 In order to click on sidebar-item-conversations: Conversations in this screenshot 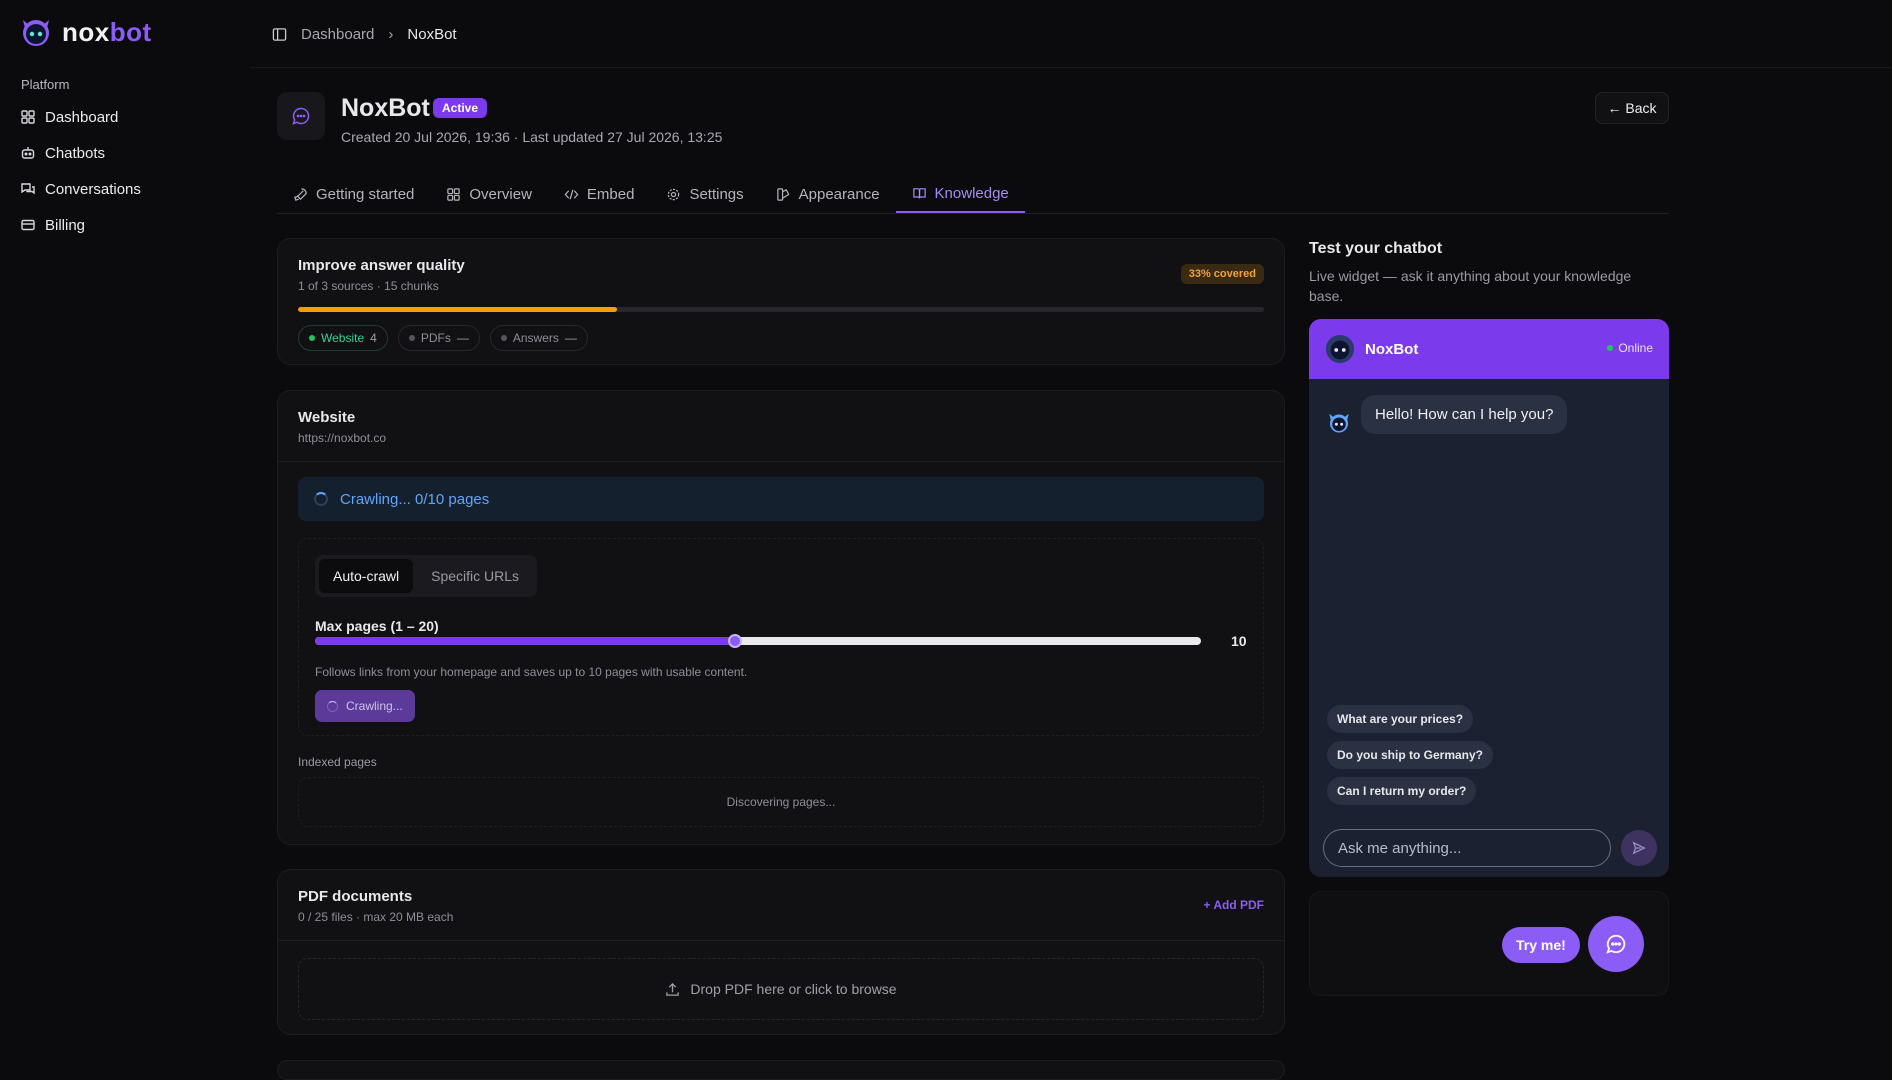, I will do `click(80, 189)`.